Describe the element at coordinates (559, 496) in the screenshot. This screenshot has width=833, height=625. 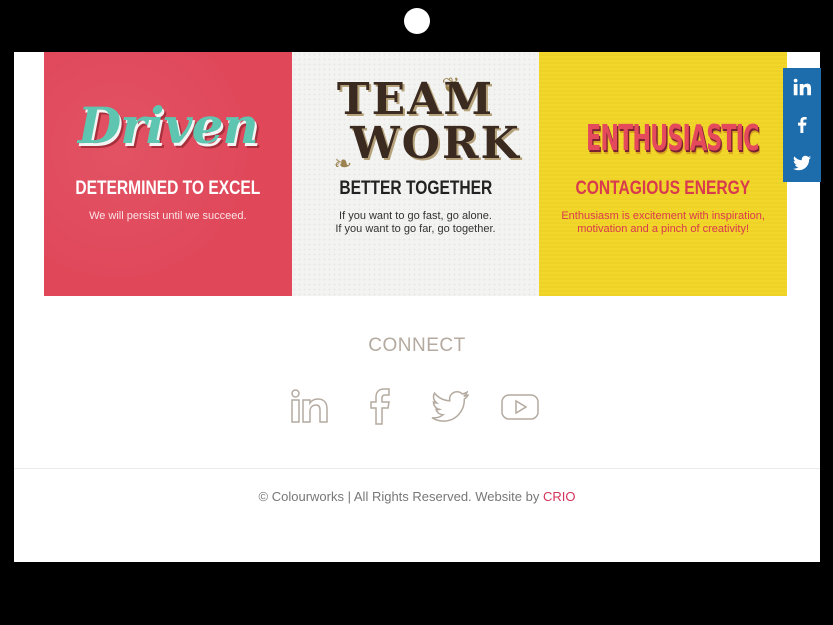
I see `crio-link: CRIO` at that location.